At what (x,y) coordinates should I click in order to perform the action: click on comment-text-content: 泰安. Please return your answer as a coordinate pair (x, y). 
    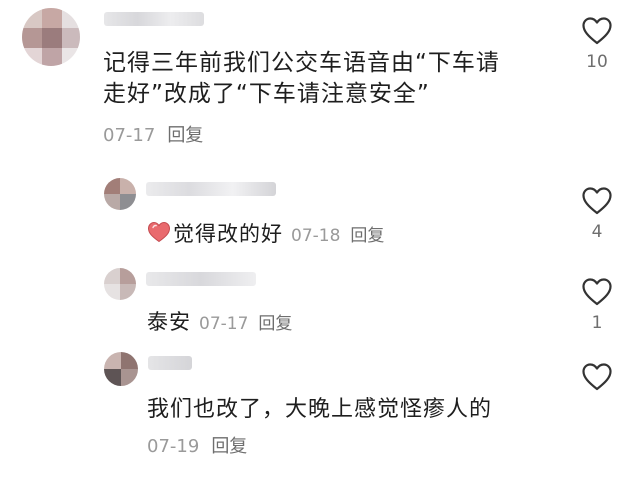
    Looking at the image, I should click on (169, 322).